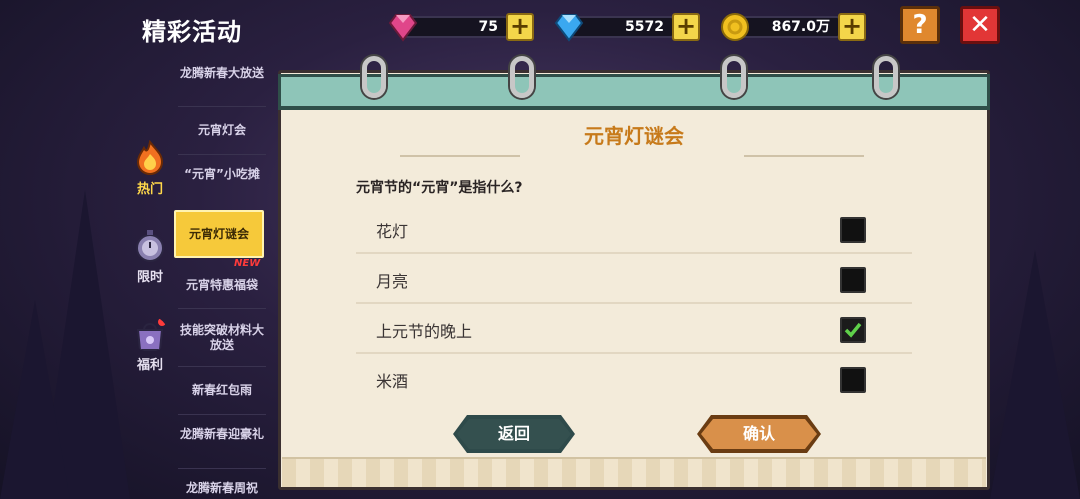  What do you see at coordinates (219, 234) in the screenshot?
I see `event-item-active: 元宵灯谜会` at bounding box center [219, 234].